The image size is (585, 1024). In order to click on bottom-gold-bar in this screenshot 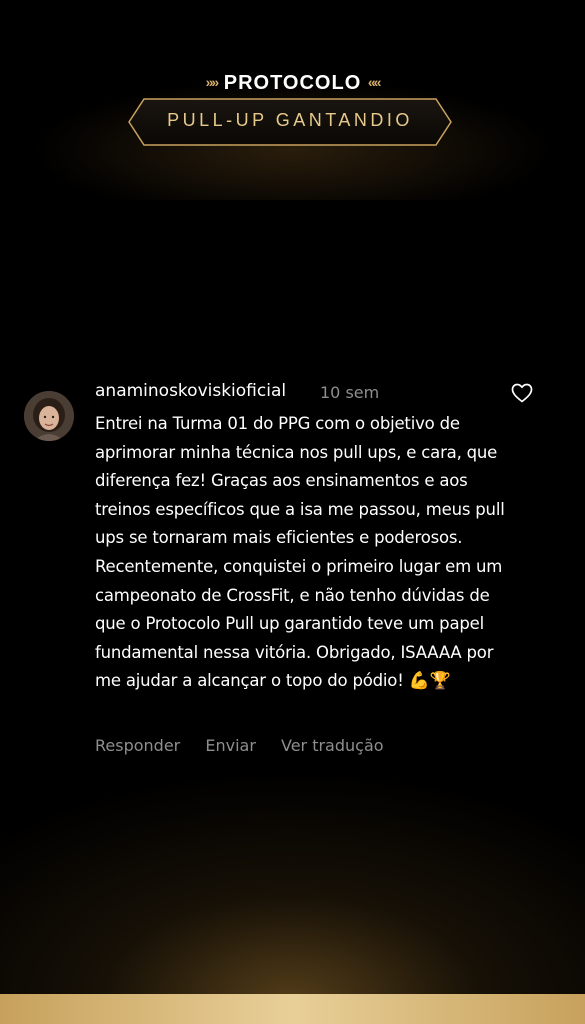, I will do `click(292, 1009)`.